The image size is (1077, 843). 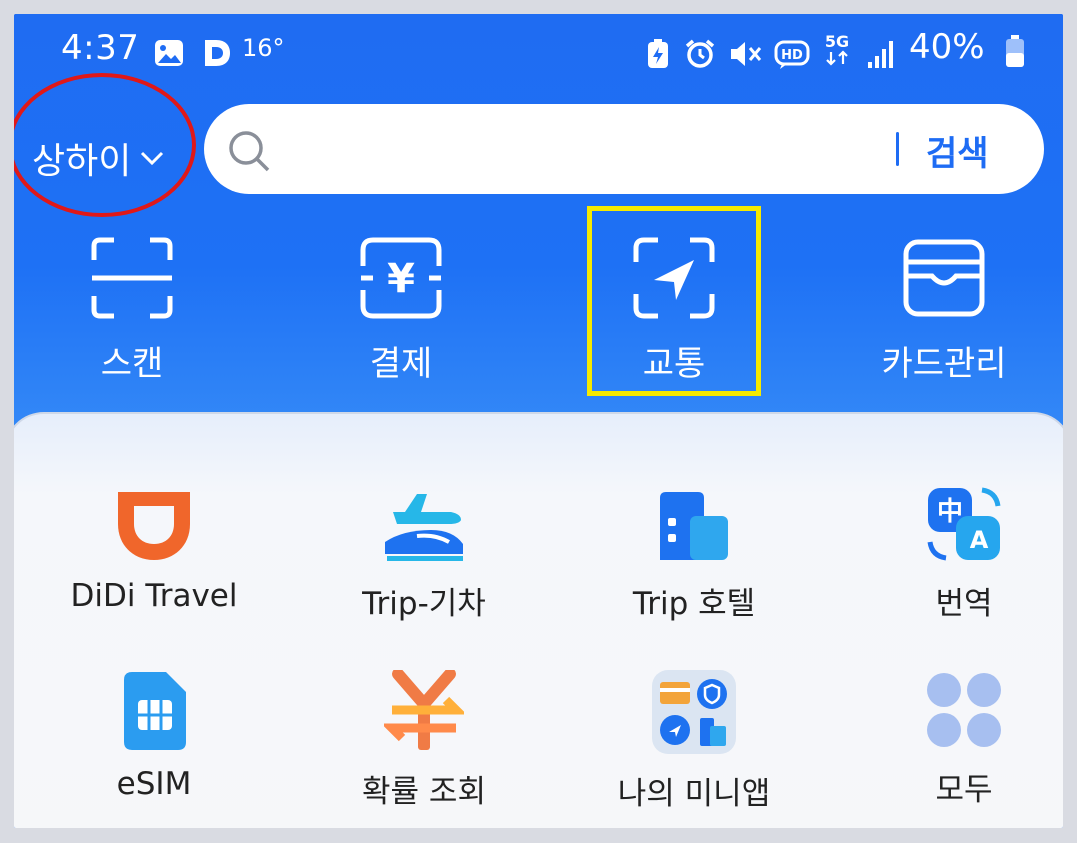 What do you see at coordinates (132, 278) in the screenshot?
I see `scan-icon` at bounding box center [132, 278].